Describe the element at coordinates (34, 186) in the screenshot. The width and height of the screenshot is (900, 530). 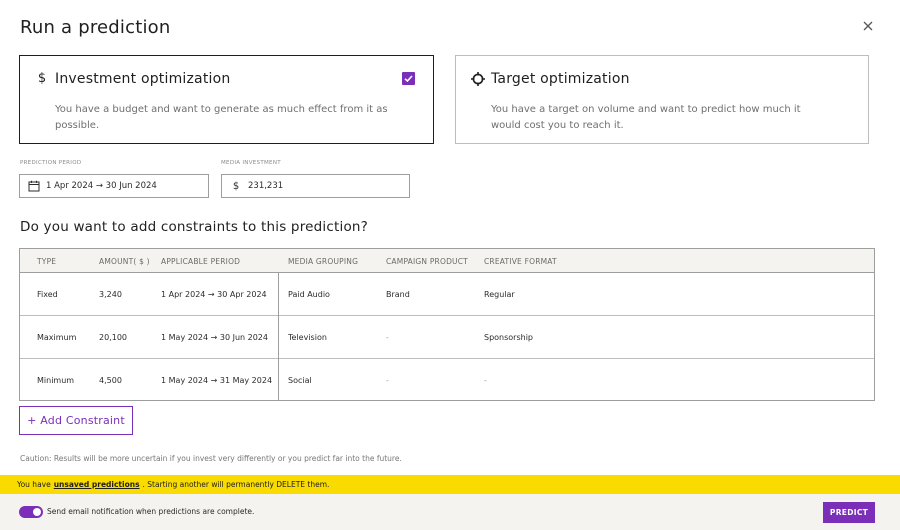
I see `calendar-icon` at that location.